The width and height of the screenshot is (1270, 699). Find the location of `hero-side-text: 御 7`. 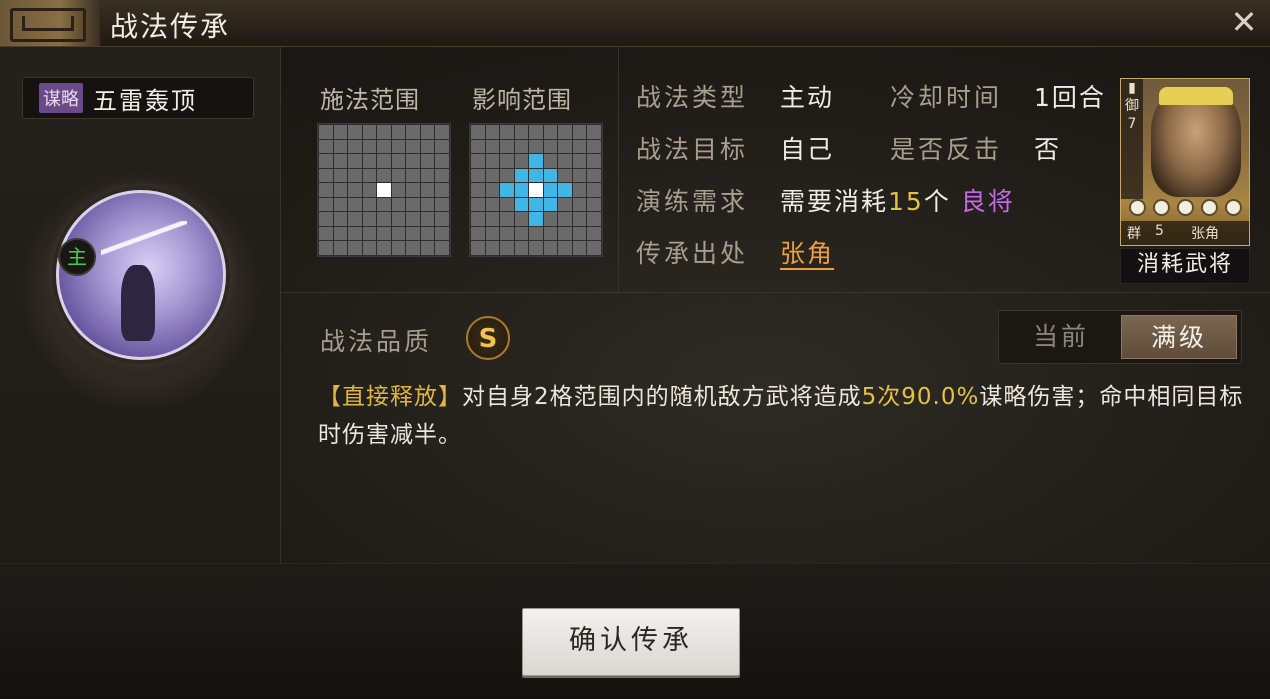

hero-side-text: 御 7 is located at coordinates (1132, 115).